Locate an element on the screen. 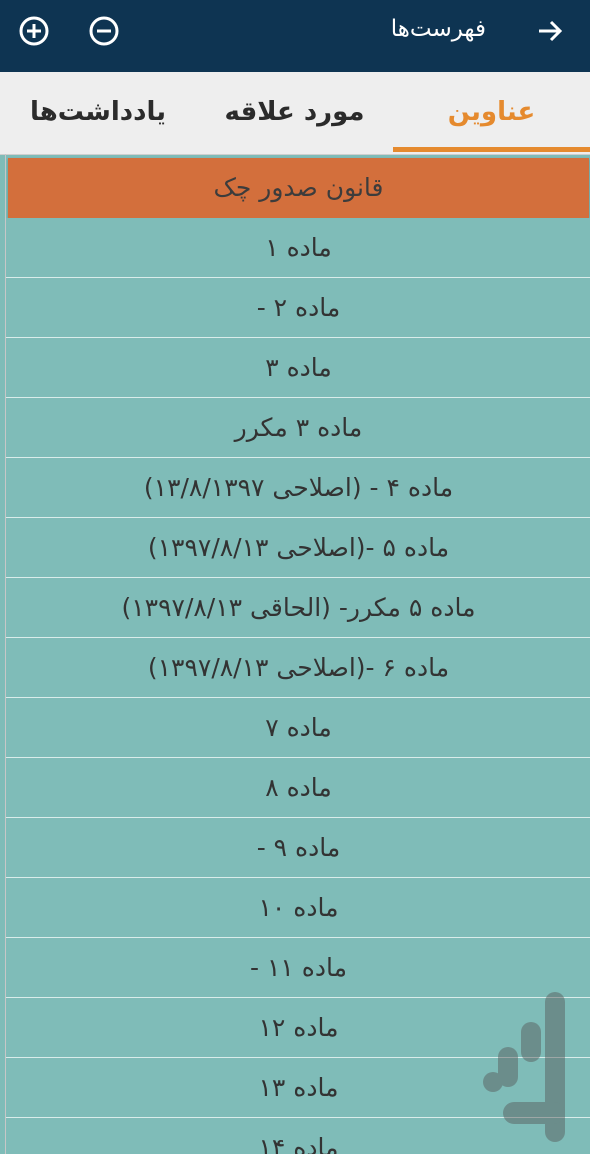  tab-favorites: مورد علاقه is located at coordinates (294, 113).